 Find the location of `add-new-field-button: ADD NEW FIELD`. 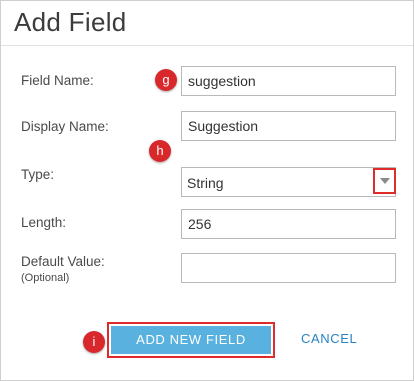

add-new-field-button: ADD NEW FIELD is located at coordinates (191, 340).